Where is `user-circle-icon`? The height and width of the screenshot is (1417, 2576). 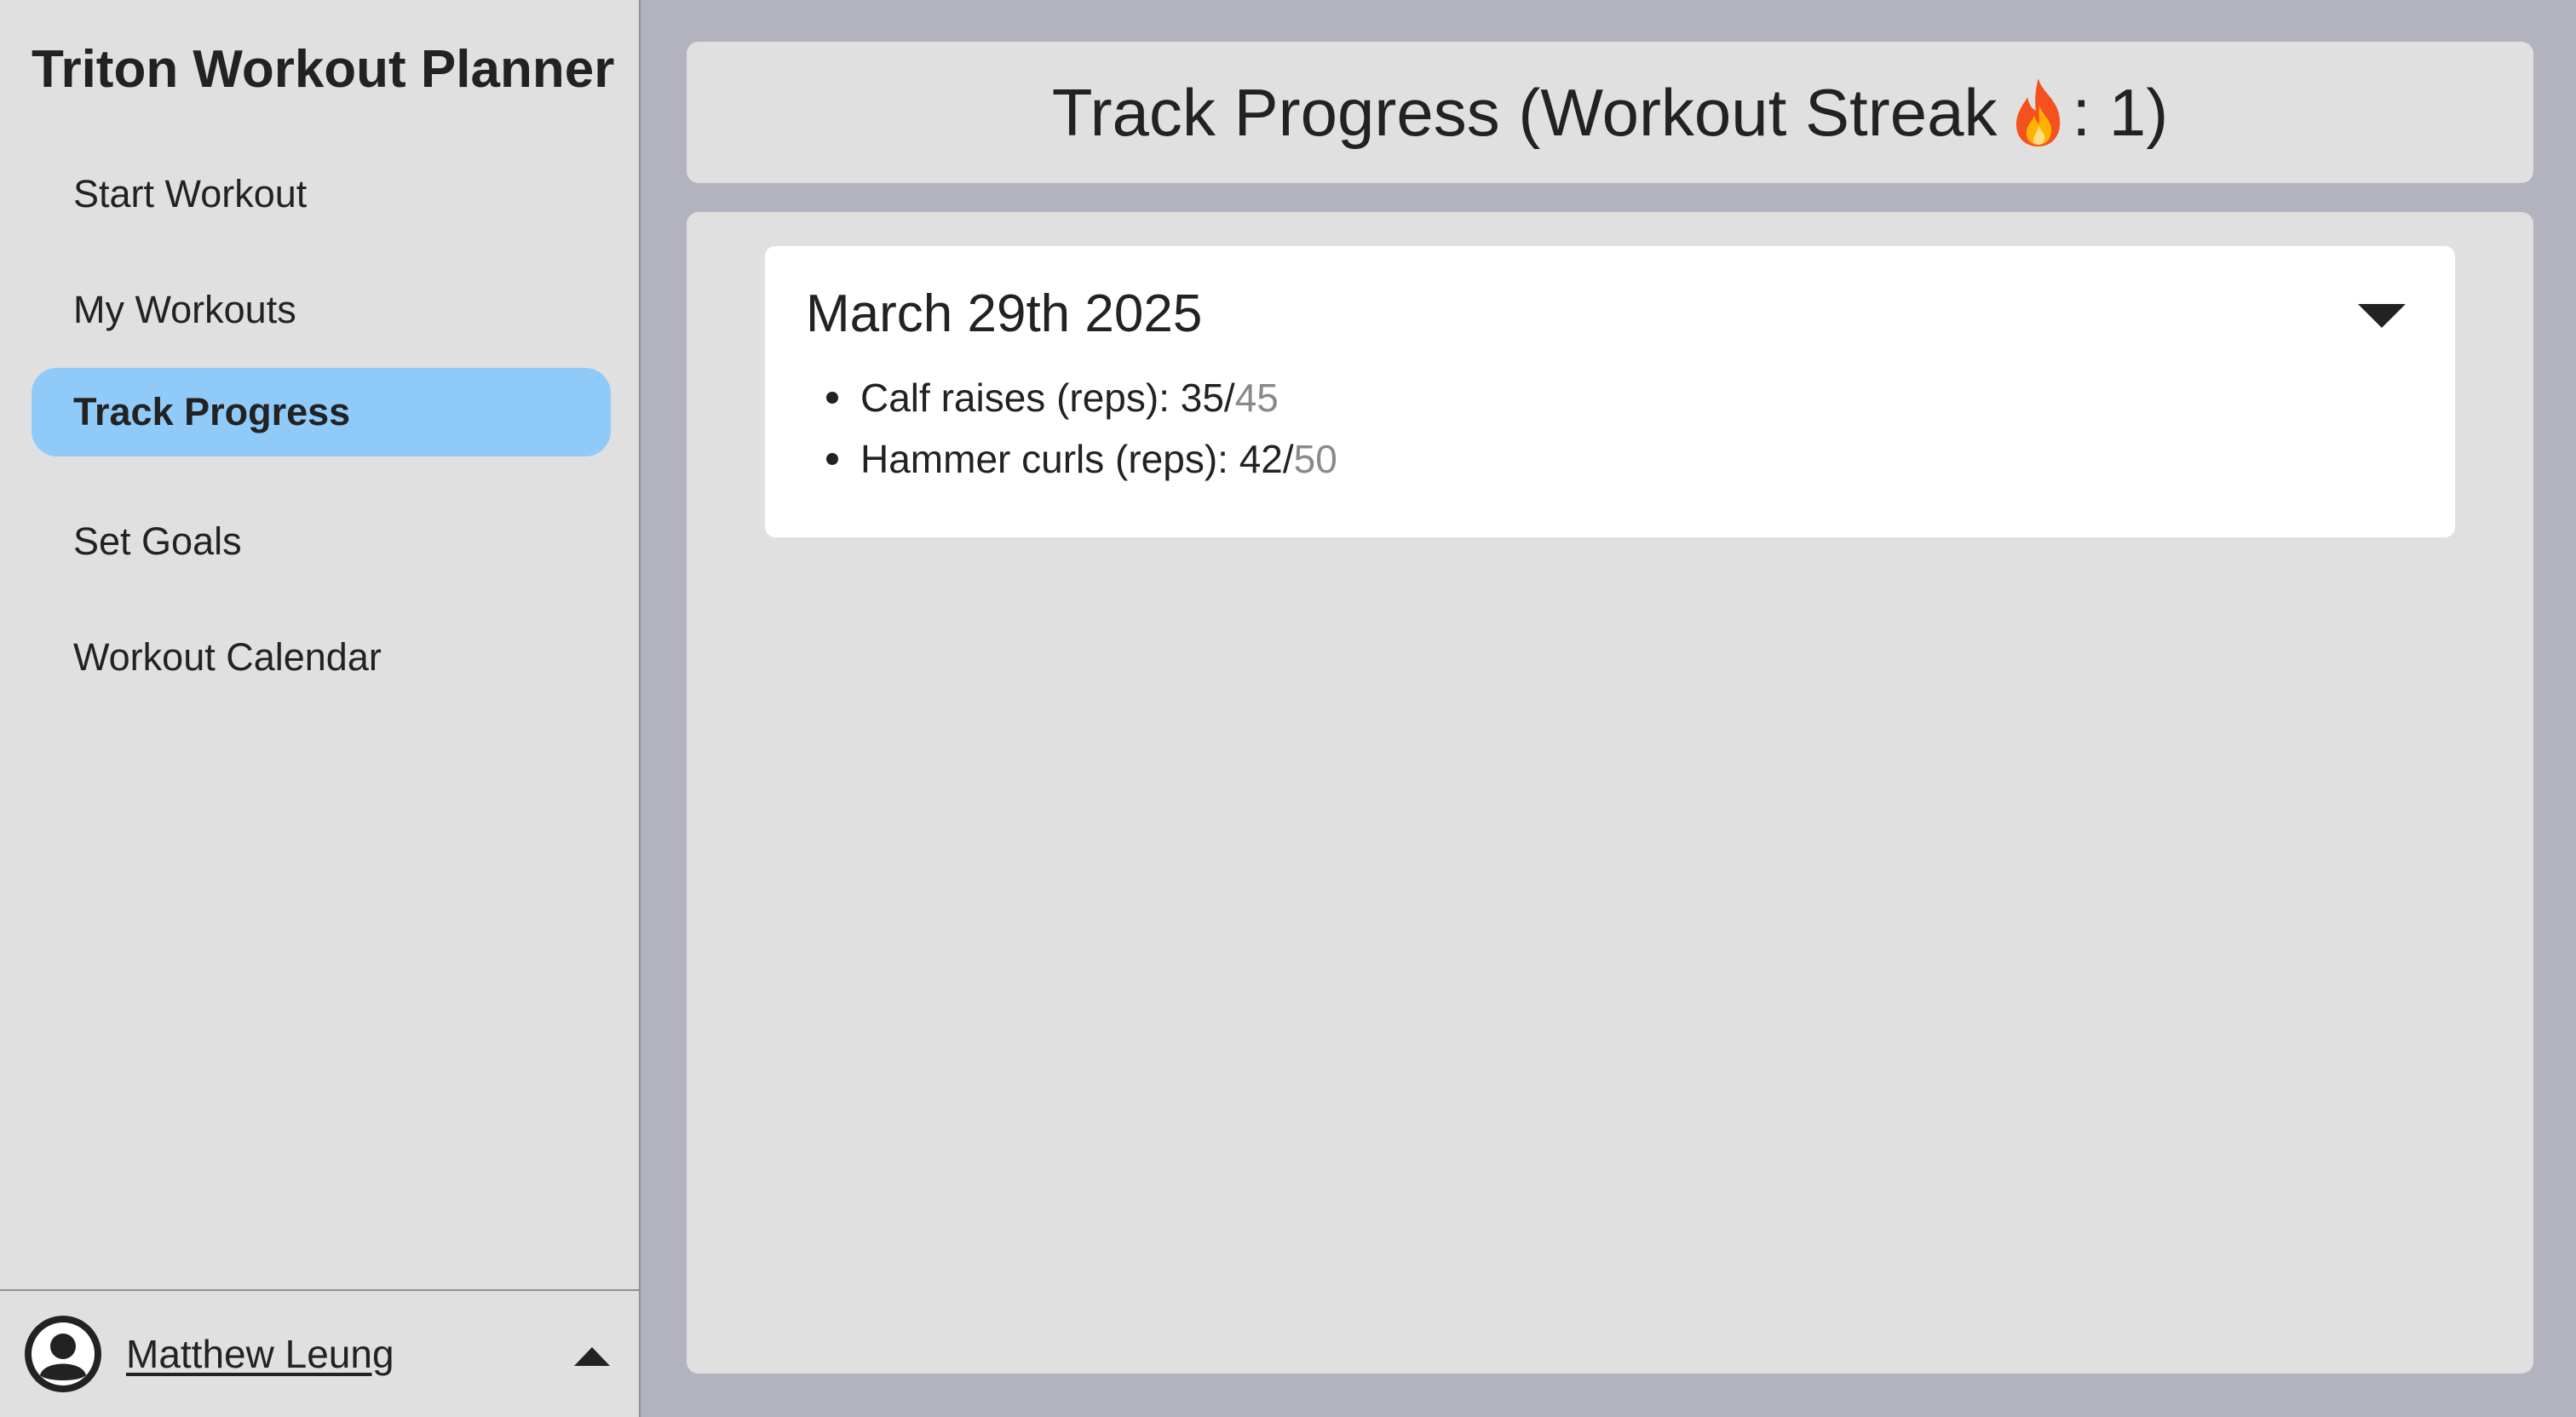 user-circle-icon is located at coordinates (63, 1354).